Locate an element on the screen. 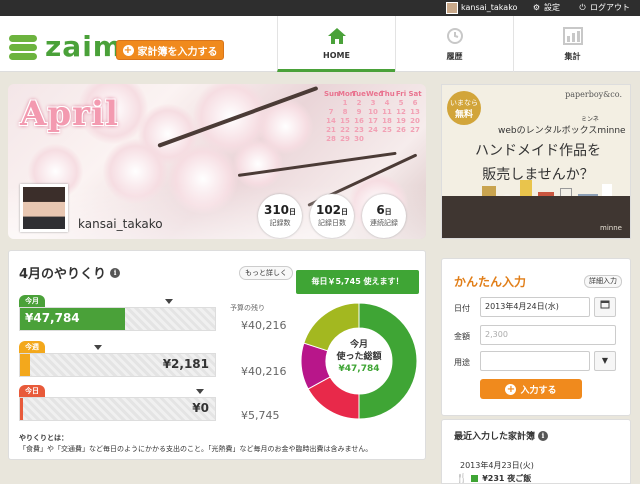 This screenshot has height=484, width=640. tab-home: HOME is located at coordinates (336, 44).